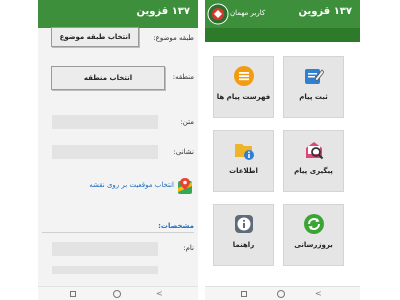 The width and height of the screenshot is (400, 300). Describe the element at coordinates (313, 235) in the screenshot. I see `tile-update: بروزرسانی` at that location.